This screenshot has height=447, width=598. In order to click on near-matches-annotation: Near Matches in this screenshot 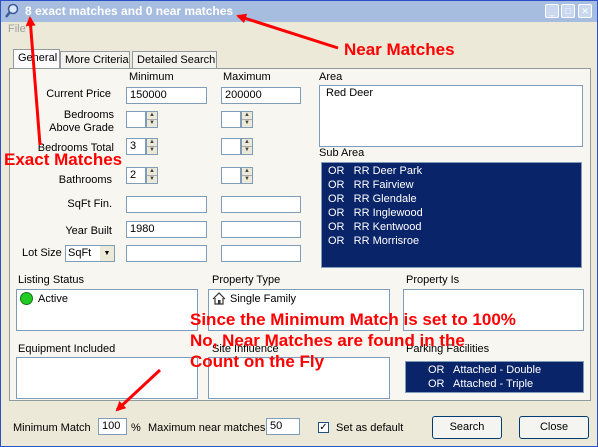, I will do `click(399, 49)`.